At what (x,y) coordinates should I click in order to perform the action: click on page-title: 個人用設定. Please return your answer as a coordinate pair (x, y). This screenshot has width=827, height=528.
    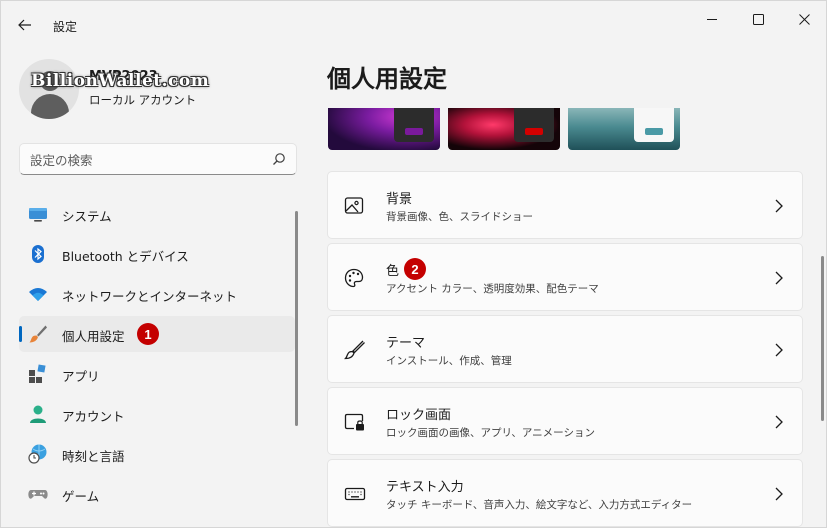
    Looking at the image, I should click on (387, 79).